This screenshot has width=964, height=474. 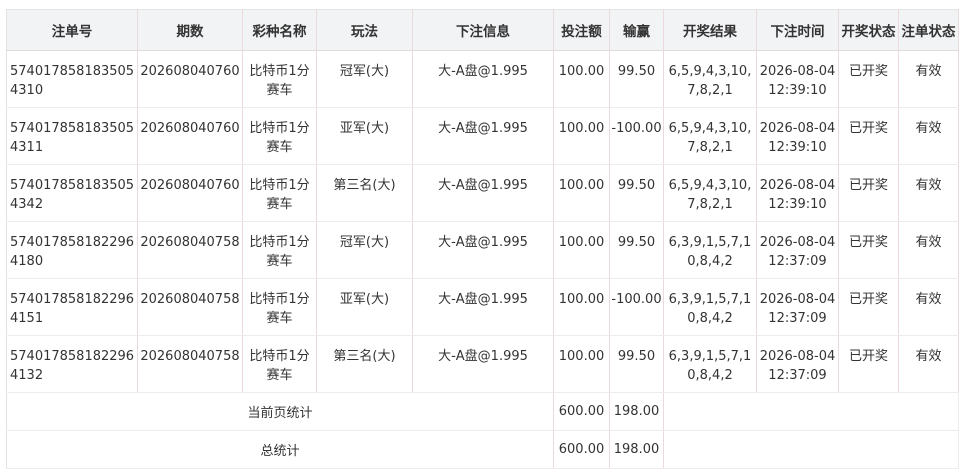 I want to click on header-play-type: 玩法, so click(x=364, y=30).